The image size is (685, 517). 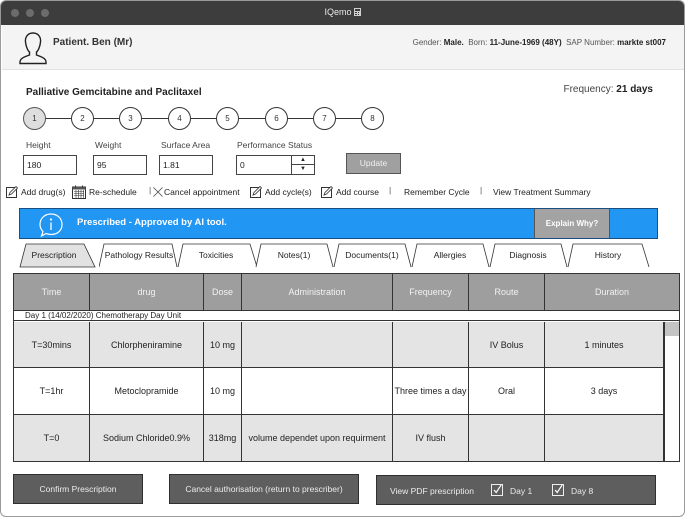 What do you see at coordinates (303, 169) in the screenshot?
I see `spinner-down-icon: ▼` at bounding box center [303, 169].